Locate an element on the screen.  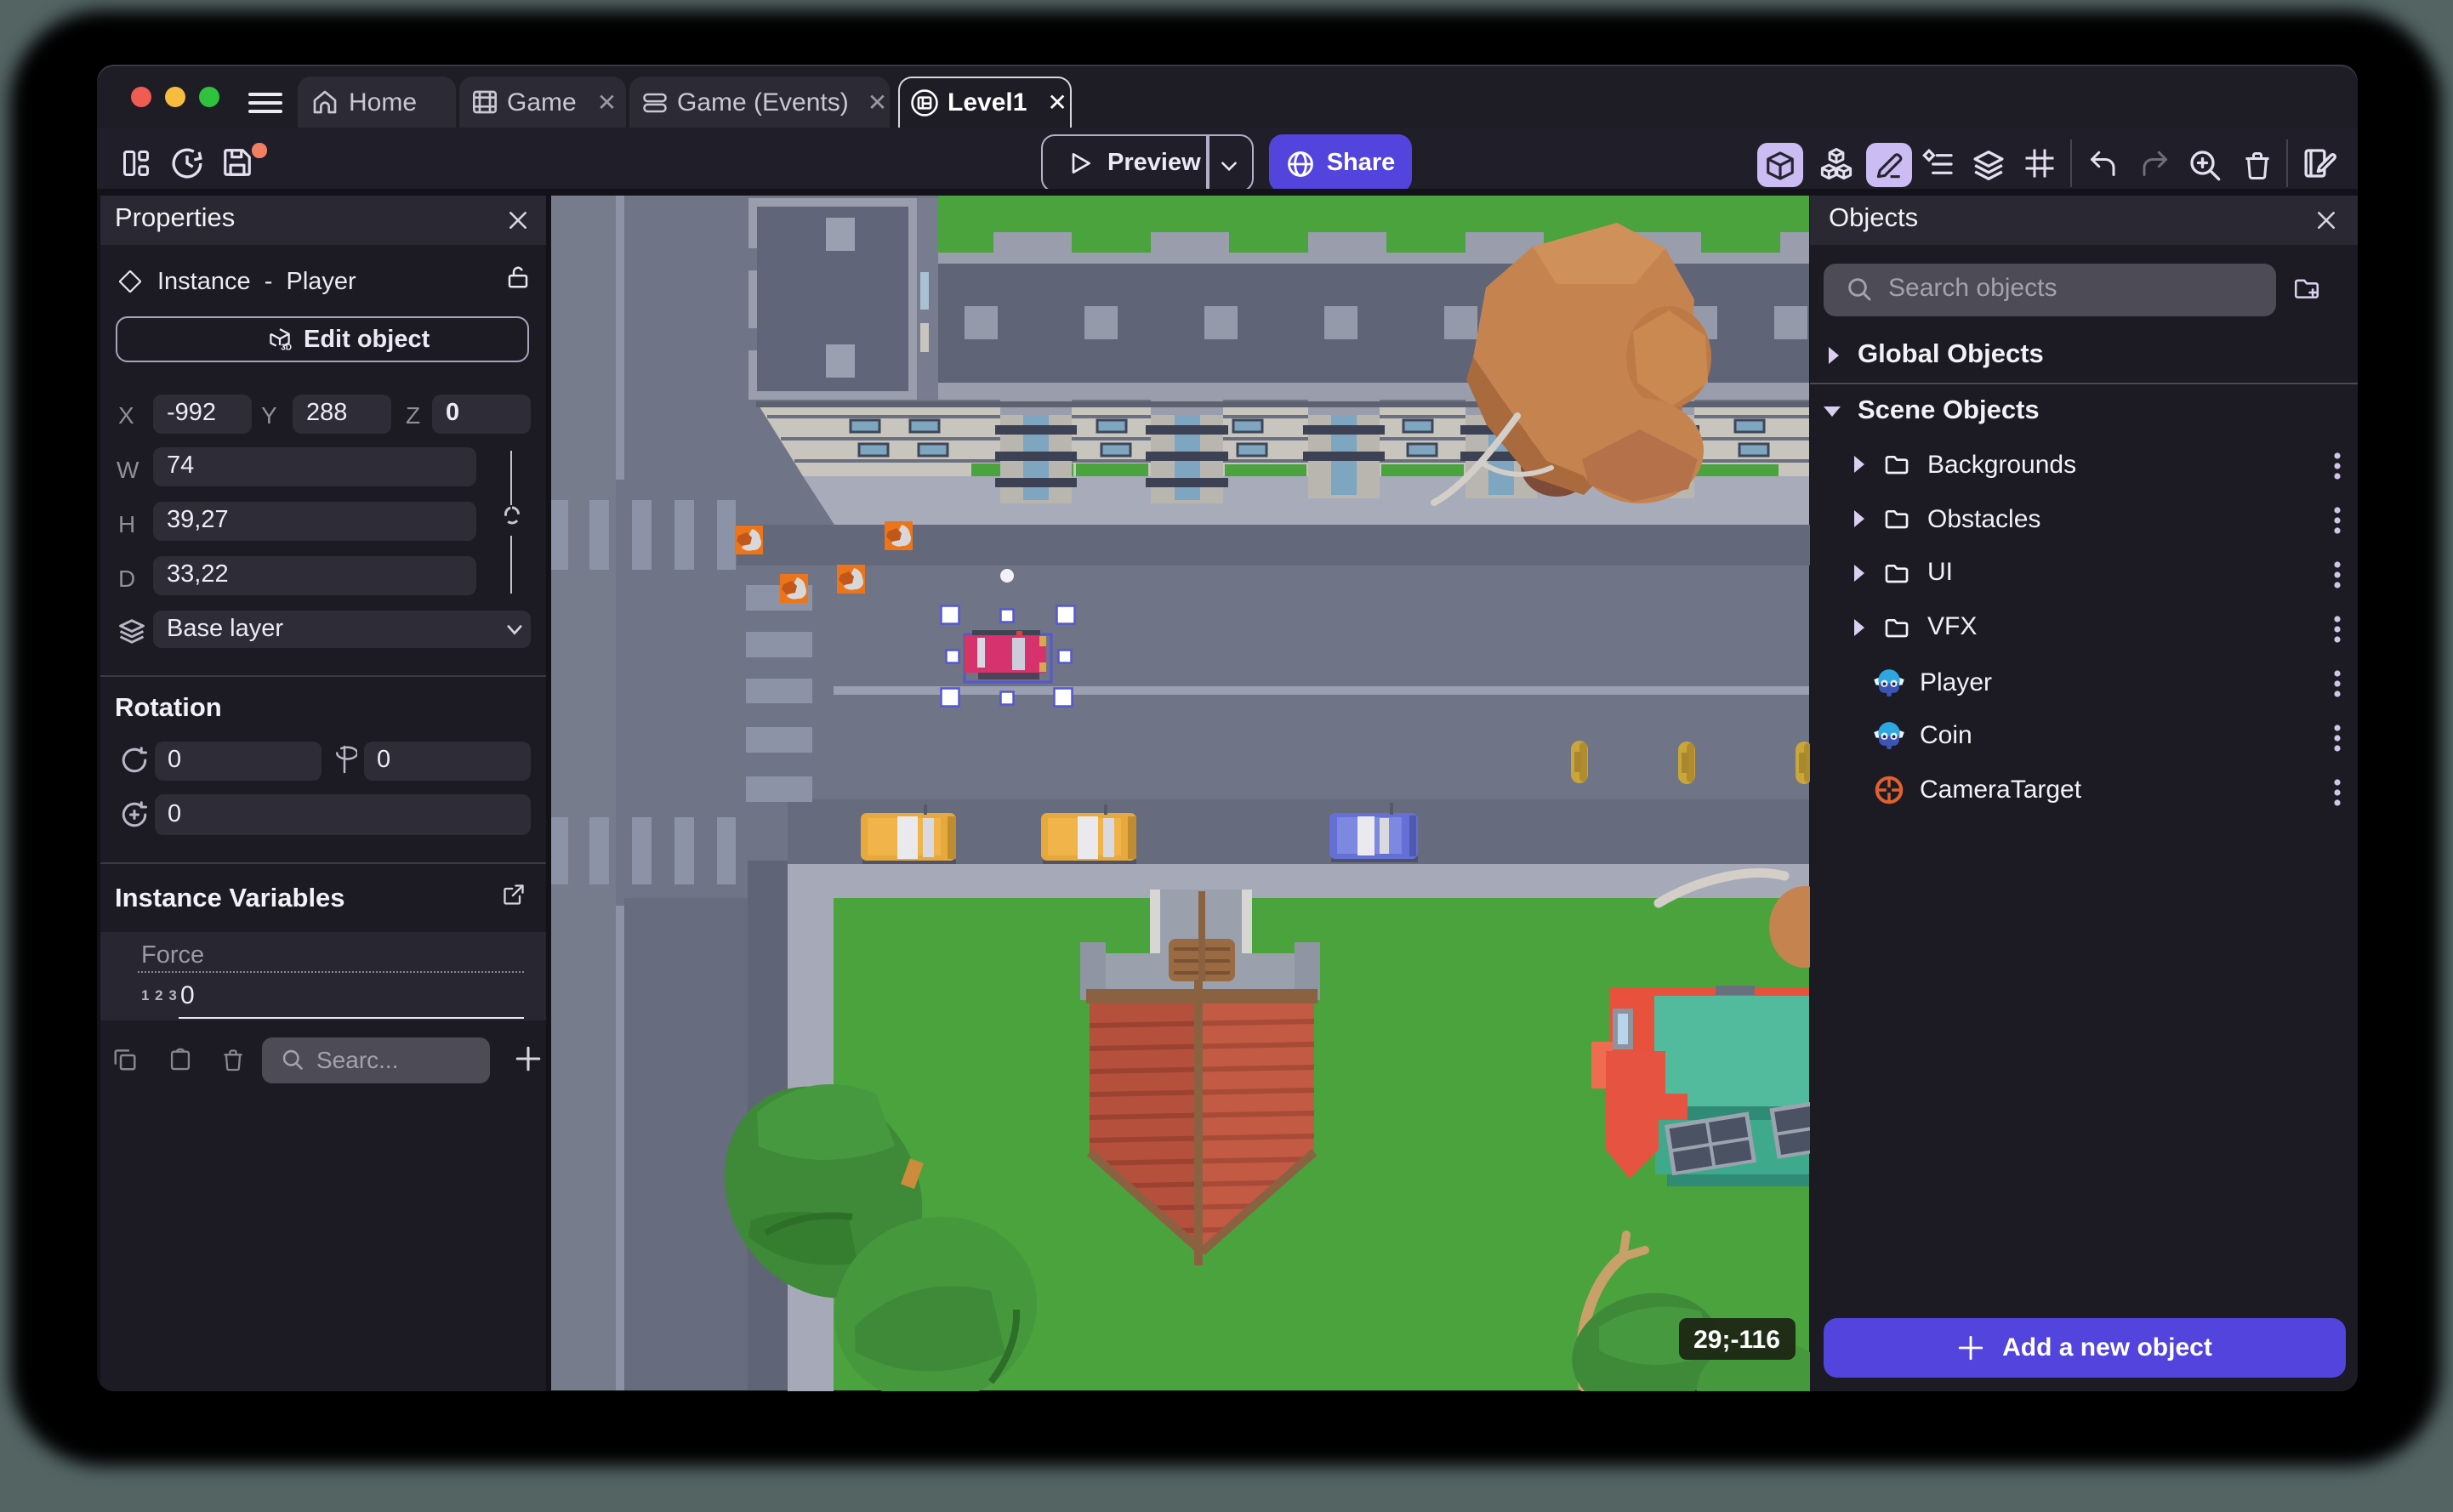
svg-text: 3D is located at coordinates (285, 347).